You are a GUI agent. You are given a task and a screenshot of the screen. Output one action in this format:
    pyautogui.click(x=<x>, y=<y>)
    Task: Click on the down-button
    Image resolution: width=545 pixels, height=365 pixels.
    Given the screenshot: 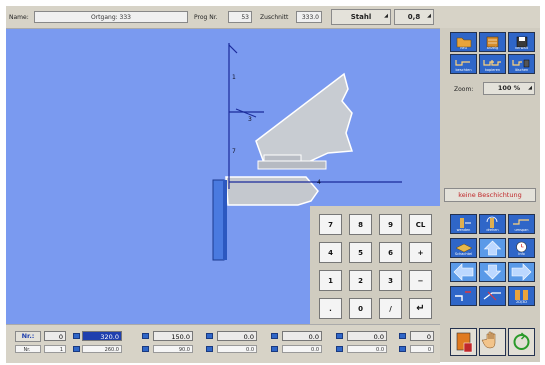 What is the action you would take?
    pyautogui.click(x=492, y=272)
    